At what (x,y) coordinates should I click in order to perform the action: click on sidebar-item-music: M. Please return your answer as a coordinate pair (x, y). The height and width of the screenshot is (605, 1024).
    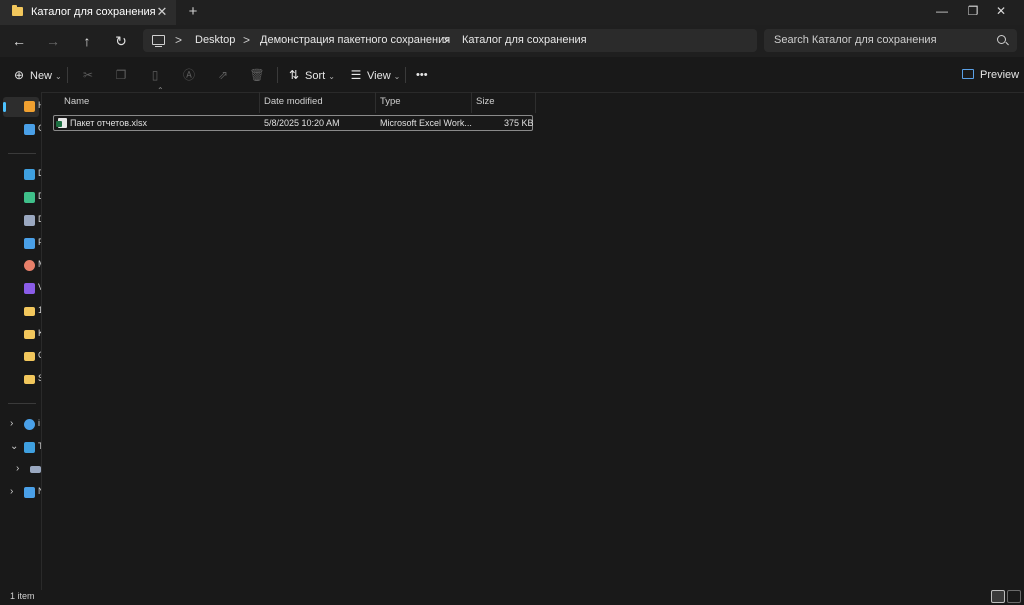
    Looking at the image, I should click on (22, 266).